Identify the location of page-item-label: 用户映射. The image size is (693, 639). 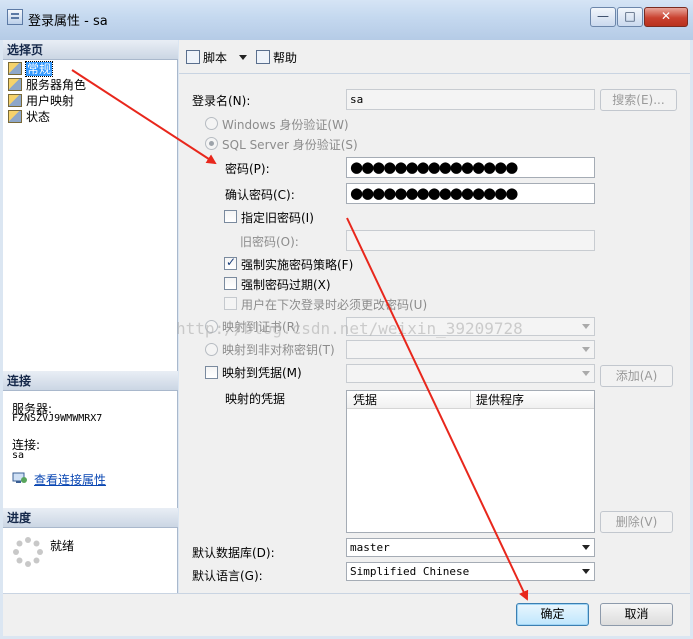
(50, 101).